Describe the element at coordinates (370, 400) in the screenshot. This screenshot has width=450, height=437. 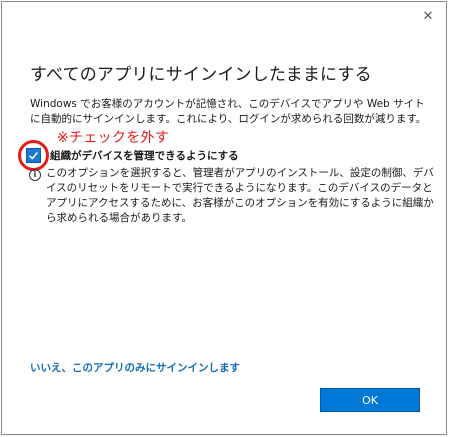
I see `ok-button: OK` at that location.